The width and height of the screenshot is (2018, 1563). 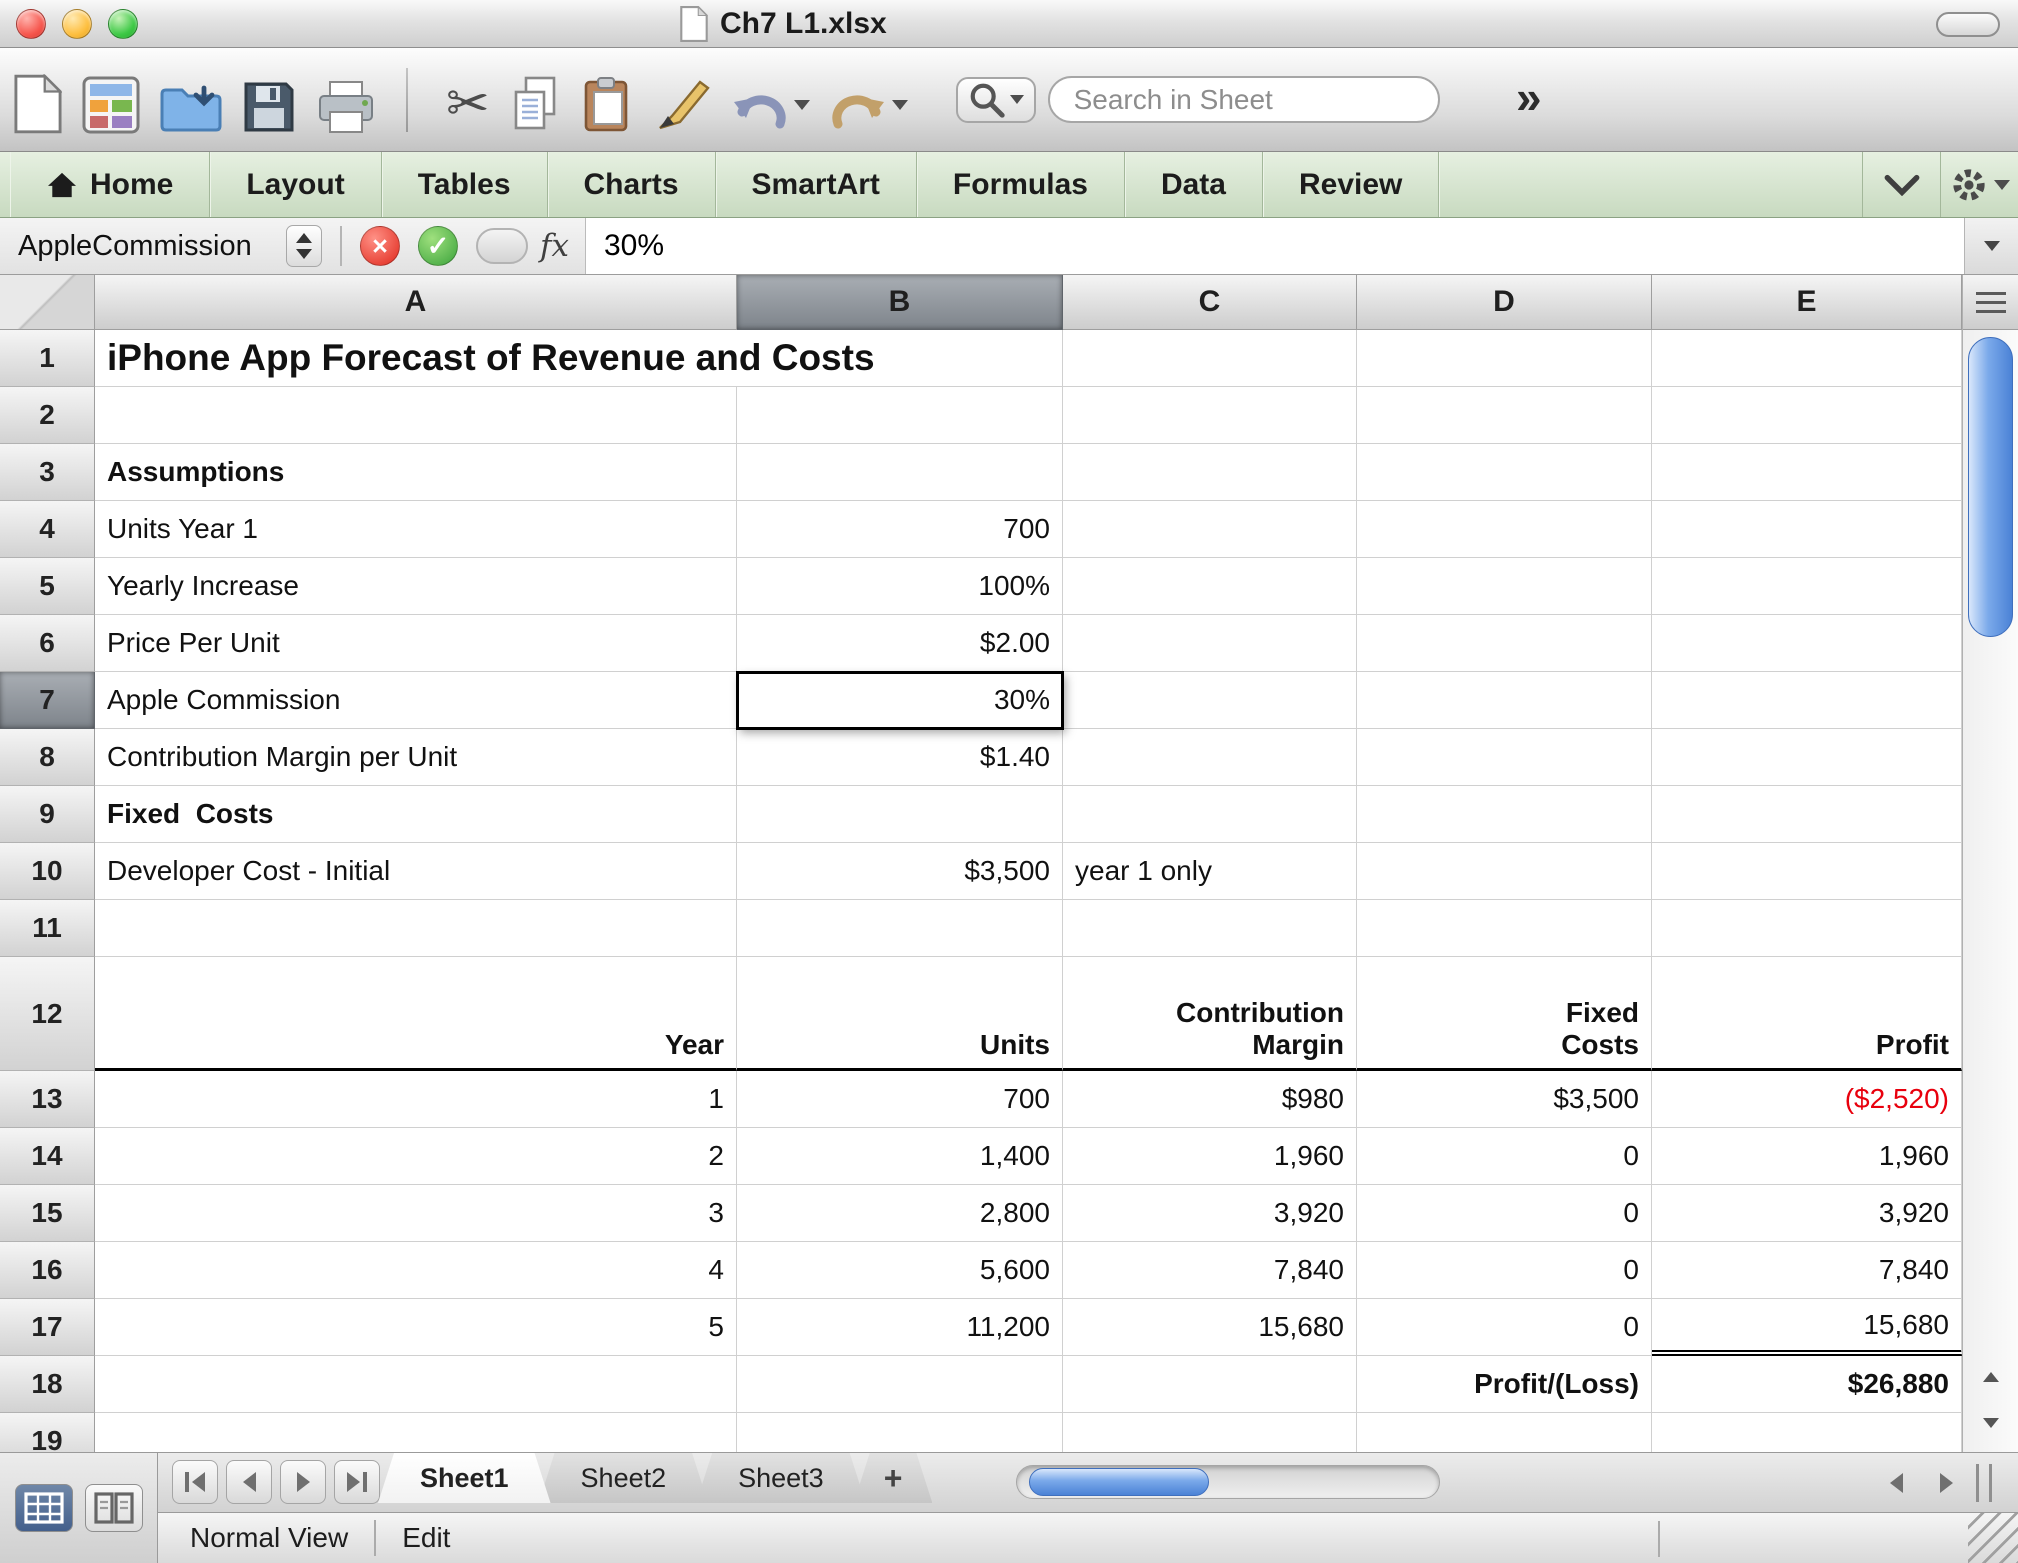 I want to click on redo-button, so click(x=869, y=100).